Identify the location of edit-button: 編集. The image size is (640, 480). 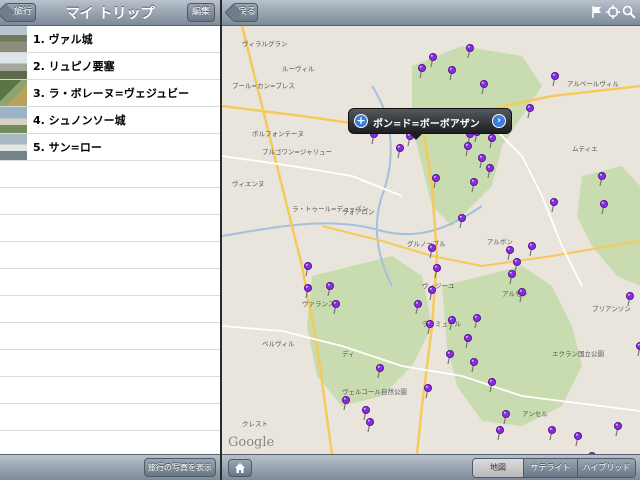
(201, 12).